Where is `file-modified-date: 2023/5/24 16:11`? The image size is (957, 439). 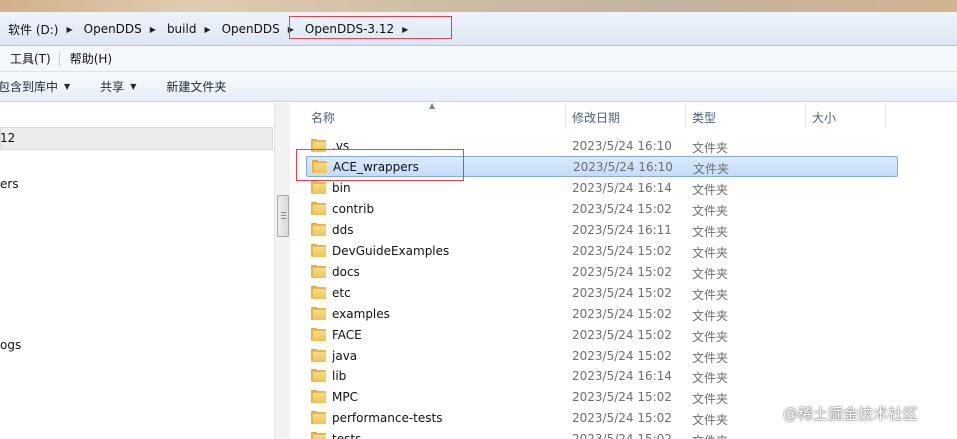
file-modified-date: 2023/5/24 16:11 is located at coordinates (622, 229).